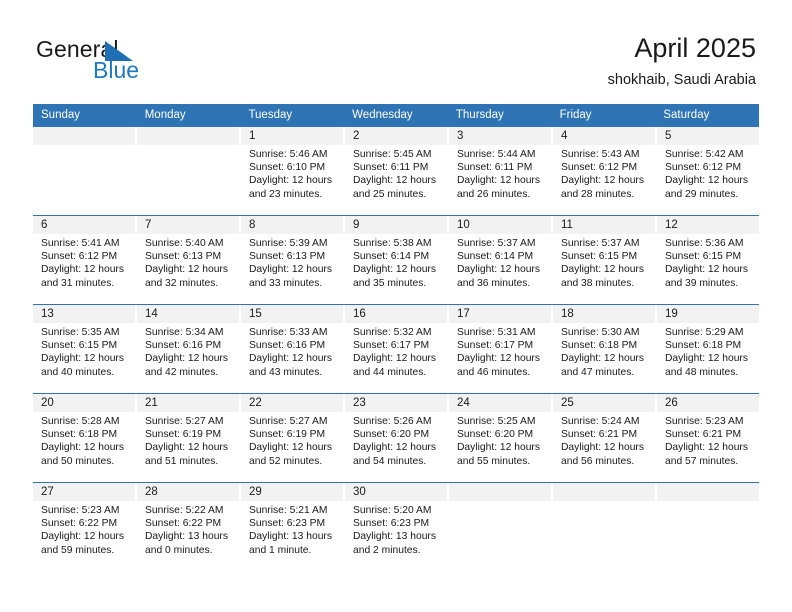 The height and width of the screenshot is (612, 792). I want to click on daylight-text: Daylight: 12 hours and 36 minutes., so click(498, 276).